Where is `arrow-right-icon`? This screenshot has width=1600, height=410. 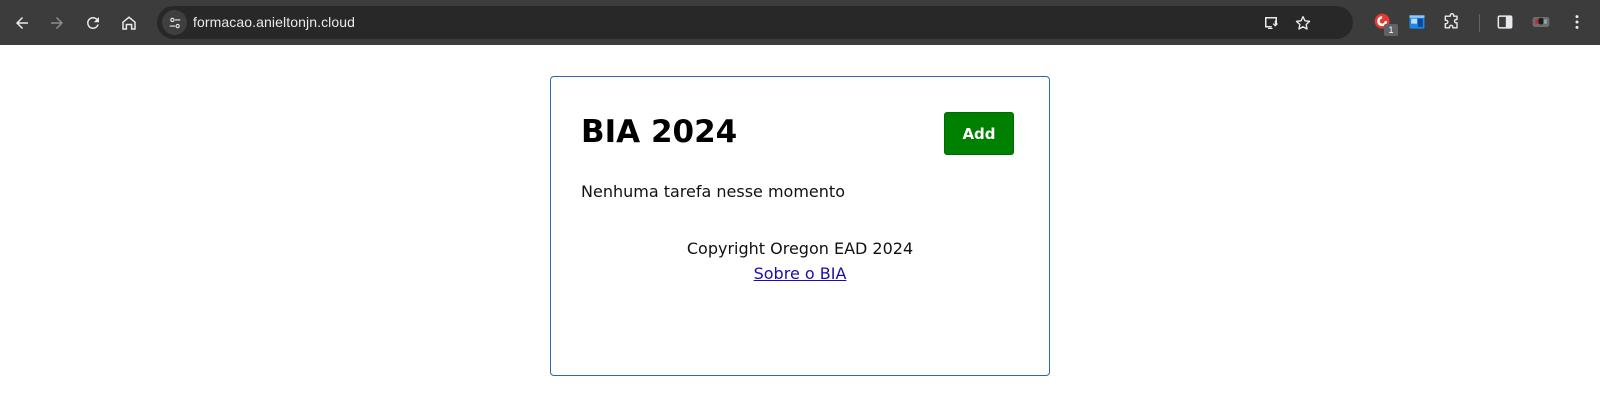 arrow-right-icon is located at coordinates (57, 23).